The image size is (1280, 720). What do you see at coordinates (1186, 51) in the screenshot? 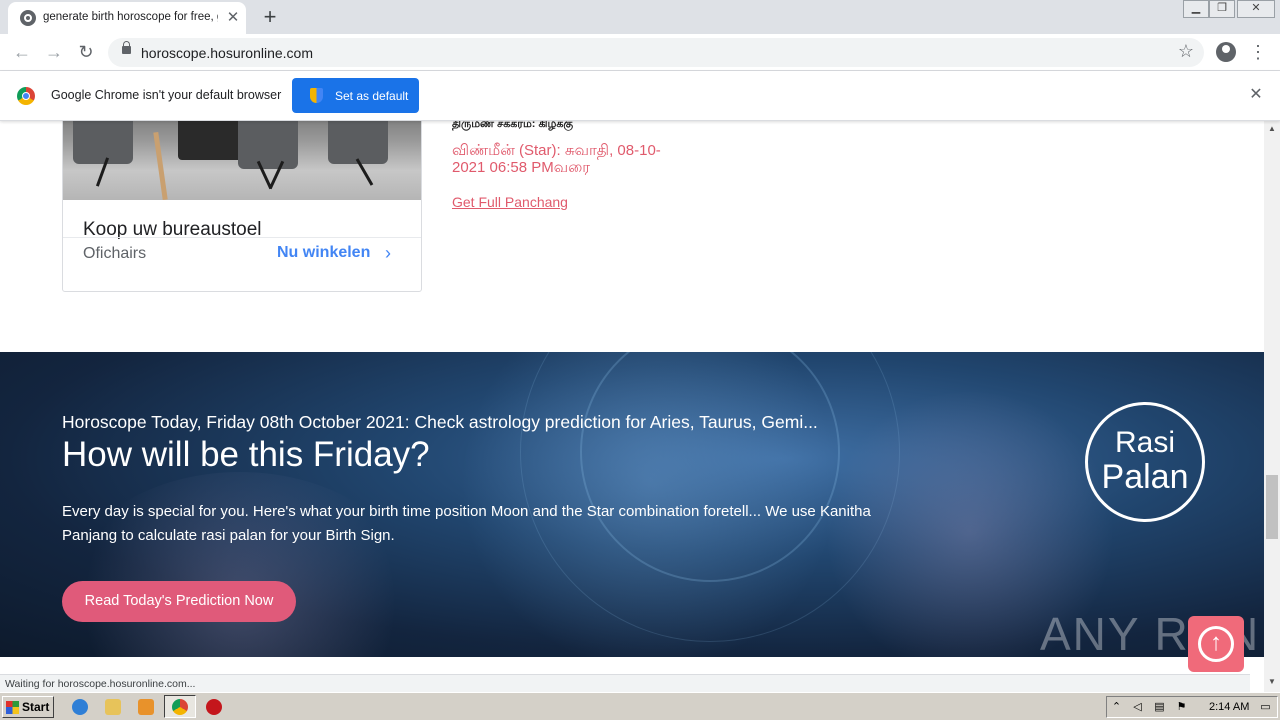
I see `star-icon: ☆` at bounding box center [1186, 51].